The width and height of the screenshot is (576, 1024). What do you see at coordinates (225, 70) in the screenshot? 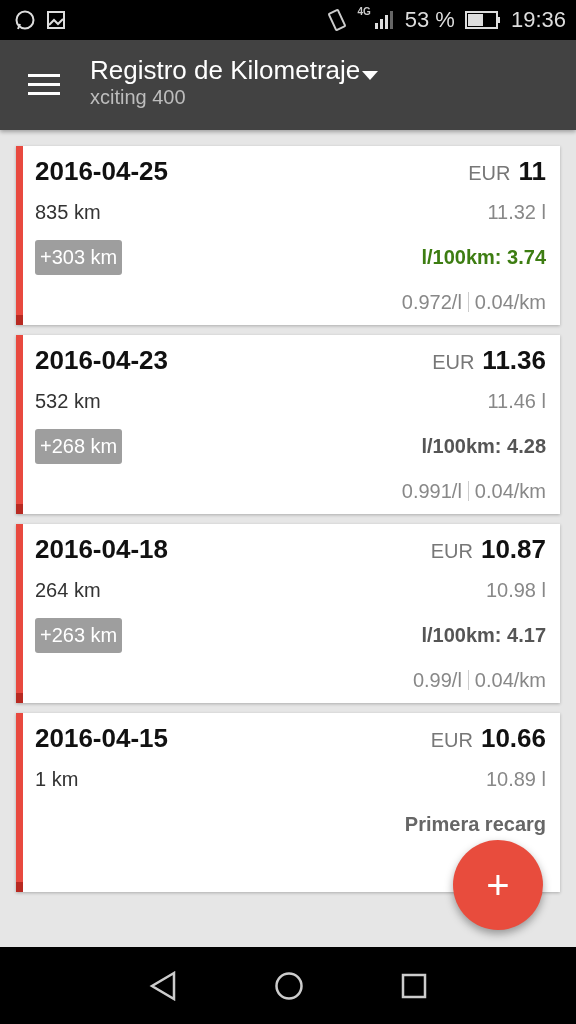
I see `app-title: Registro de Kilometraje` at bounding box center [225, 70].